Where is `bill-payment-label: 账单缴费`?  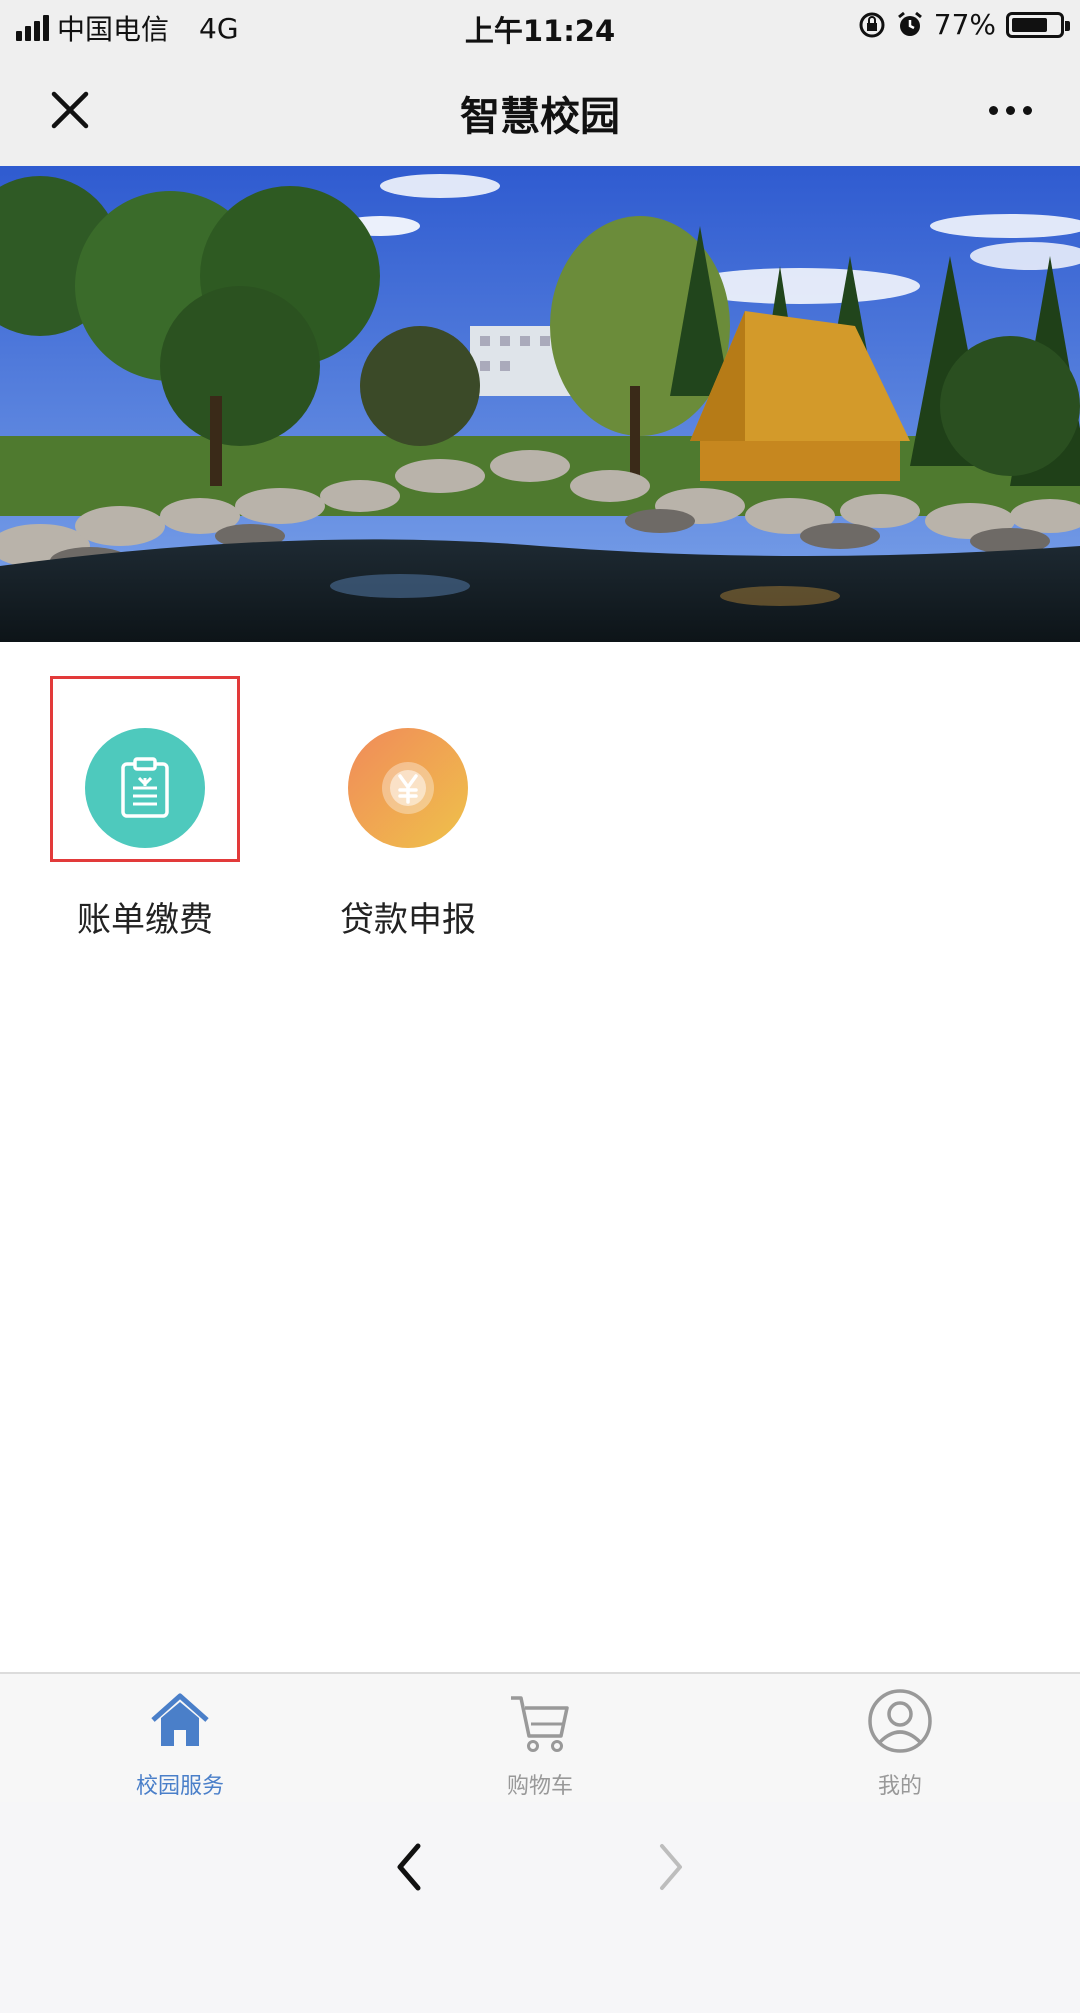 bill-payment-label: 账单缴费 is located at coordinates (145, 920).